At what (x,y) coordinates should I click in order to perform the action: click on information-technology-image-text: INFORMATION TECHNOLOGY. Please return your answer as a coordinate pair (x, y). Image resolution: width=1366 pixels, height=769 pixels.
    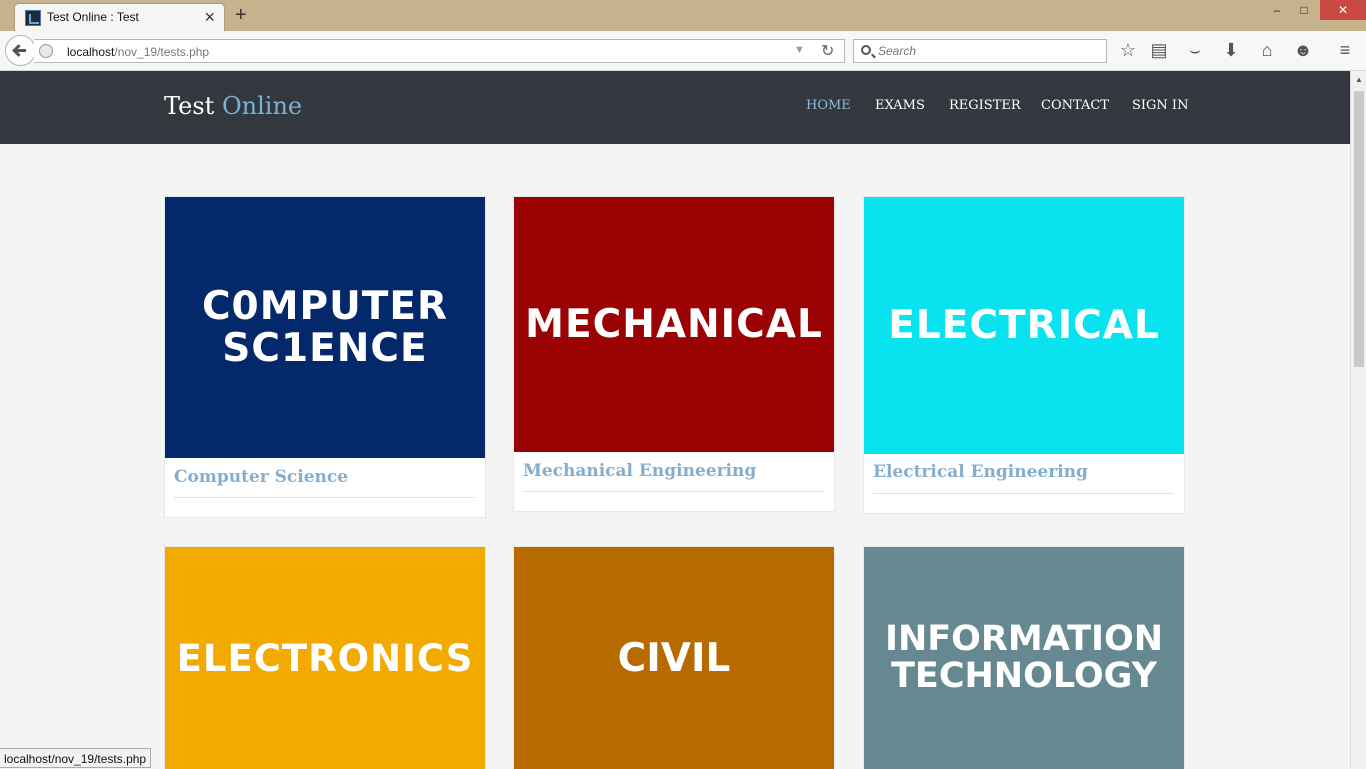
    Looking at the image, I should click on (1024, 657).